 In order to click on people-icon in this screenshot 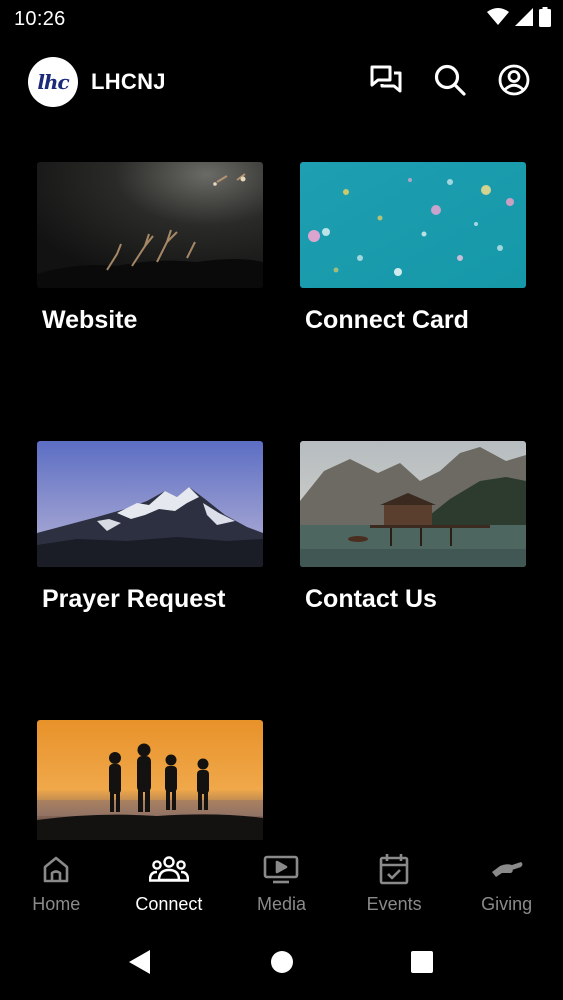, I will do `click(168, 869)`.